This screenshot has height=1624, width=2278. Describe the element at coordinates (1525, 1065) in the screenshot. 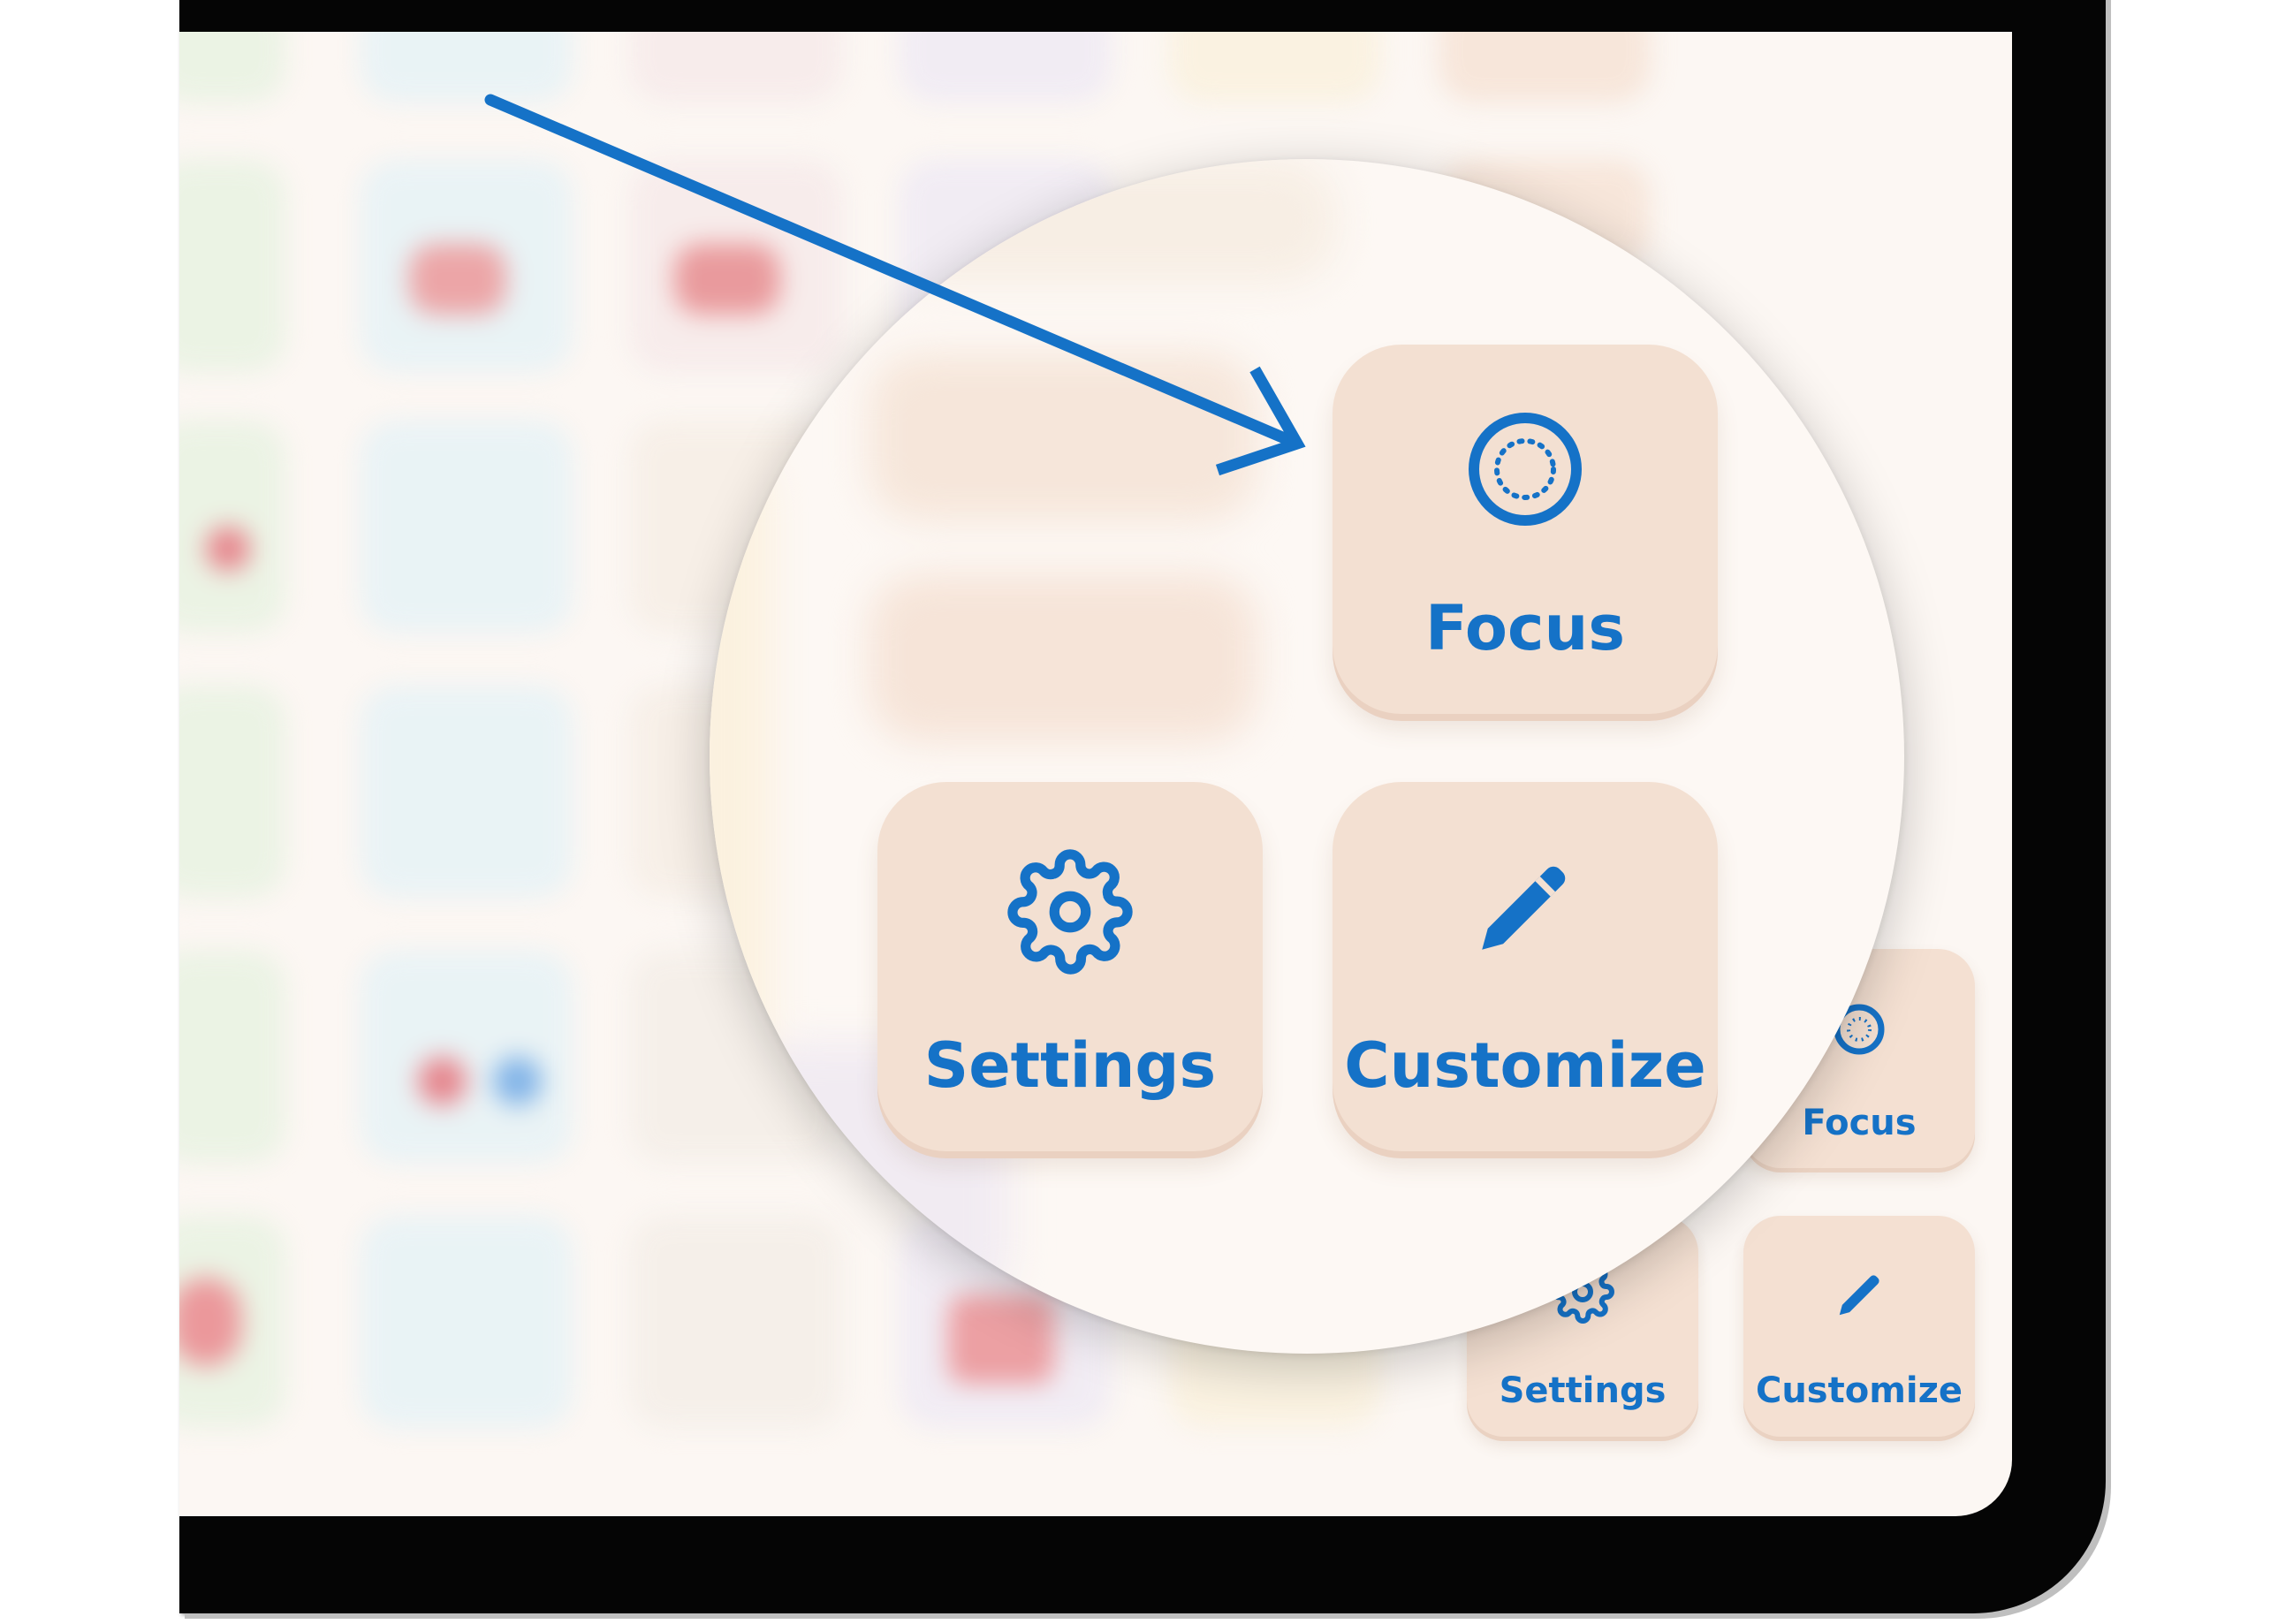

I see `customize-label: Customize` at that location.